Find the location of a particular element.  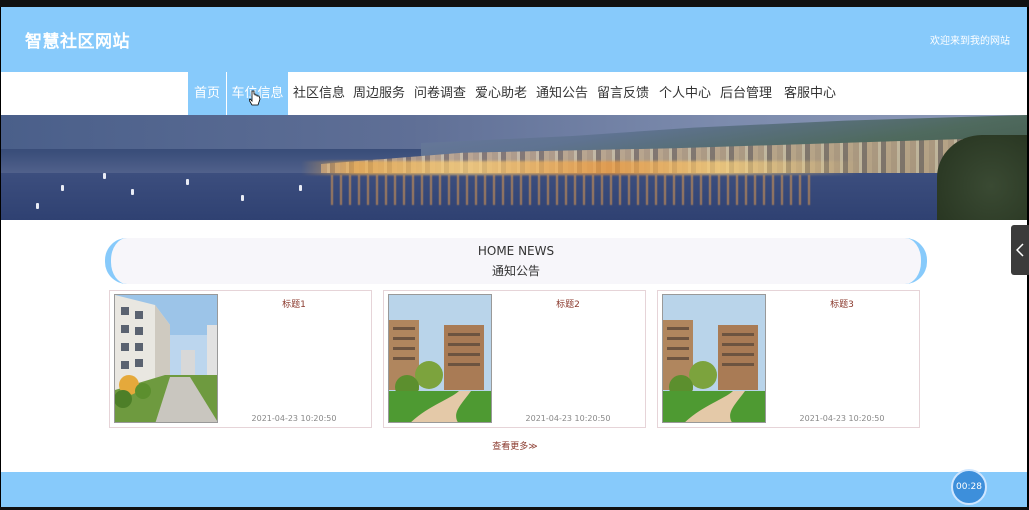

banner-trees is located at coordinates (982, 177).